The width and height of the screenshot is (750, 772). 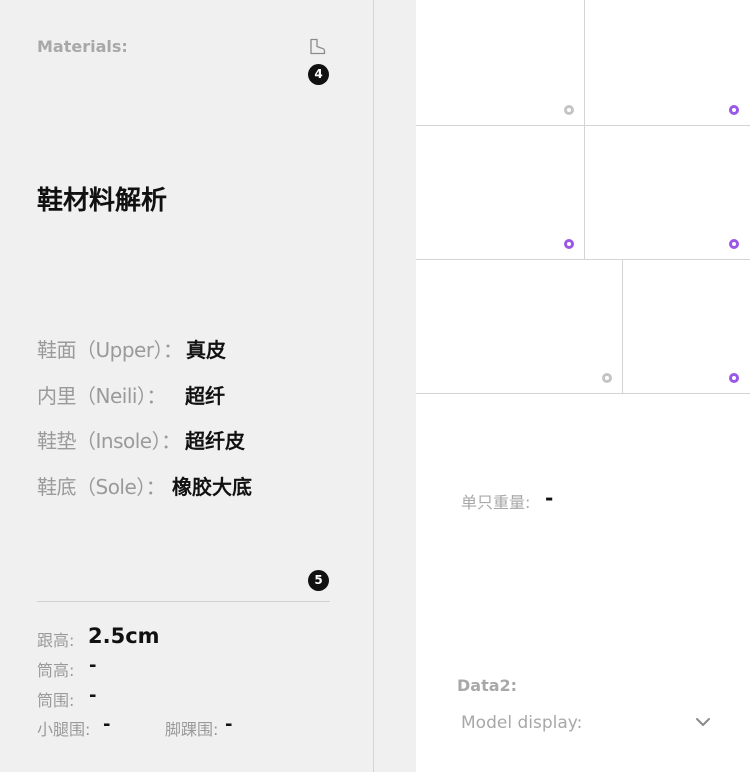 I want to click on material-label-insole: 鞋垫（Insole）：, so click(x=109, y=440).